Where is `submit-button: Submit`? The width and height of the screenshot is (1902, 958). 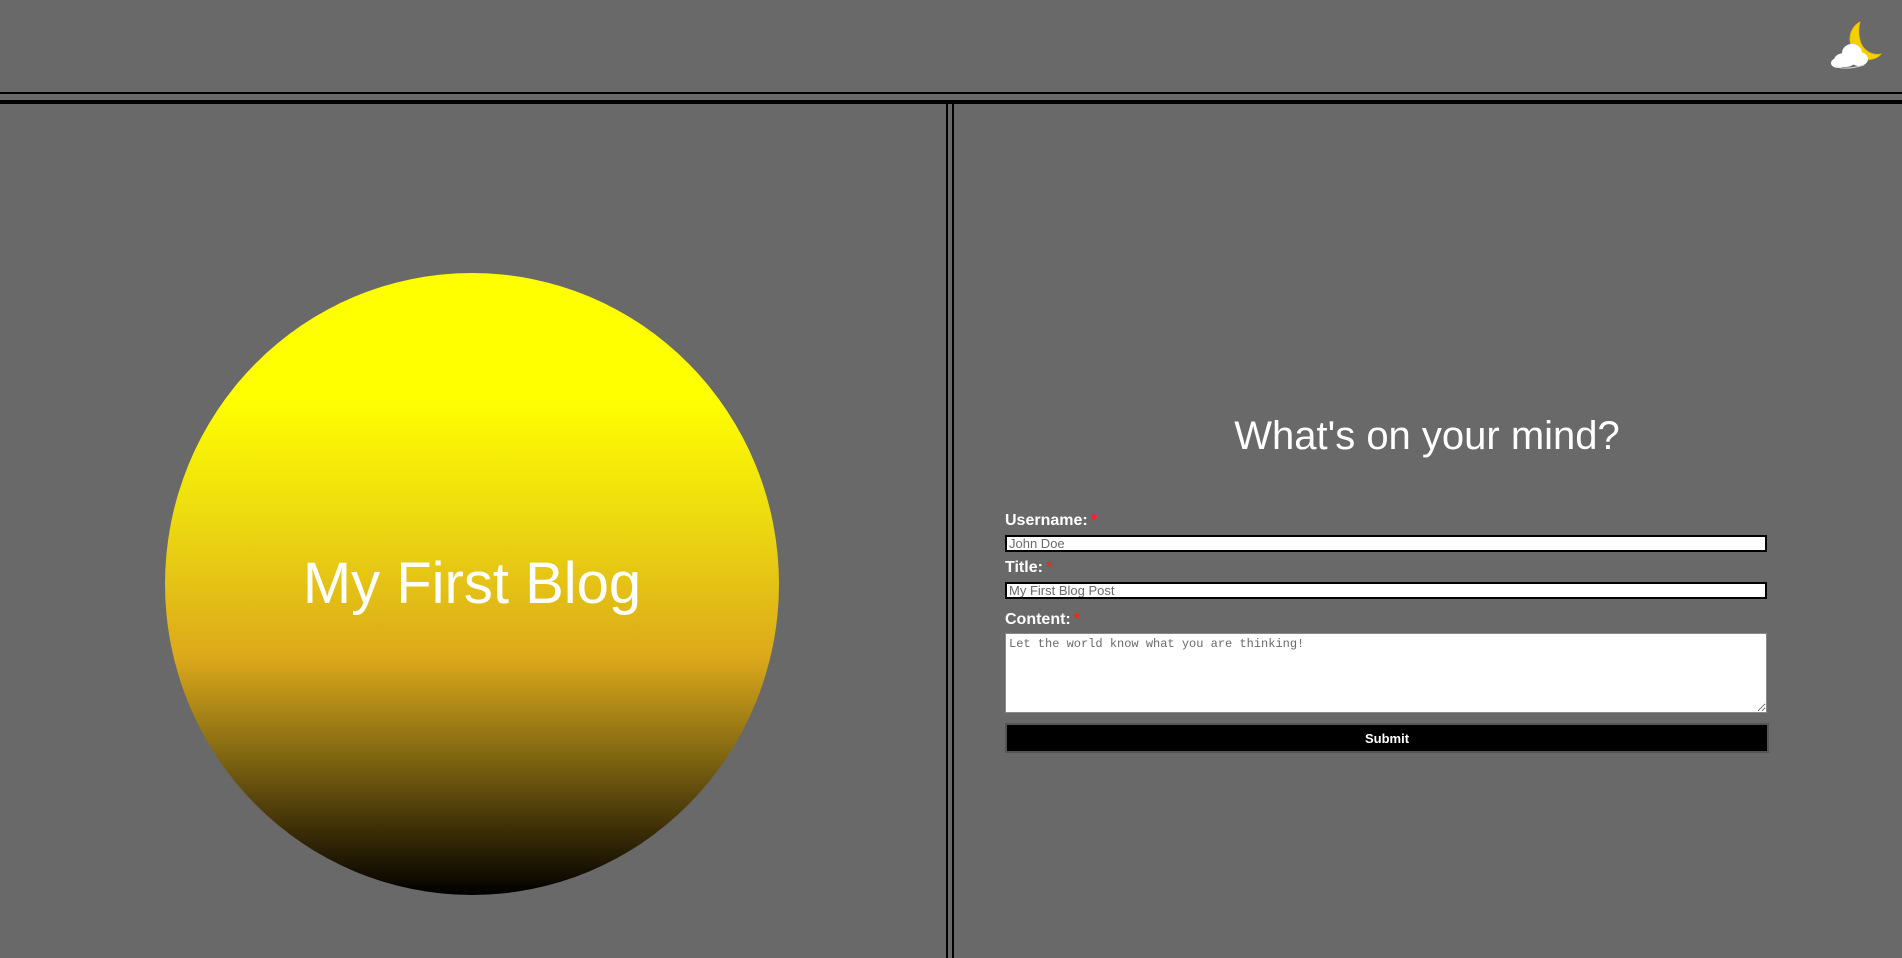
submit-button: Submit is located at coordinates (1387, 738).